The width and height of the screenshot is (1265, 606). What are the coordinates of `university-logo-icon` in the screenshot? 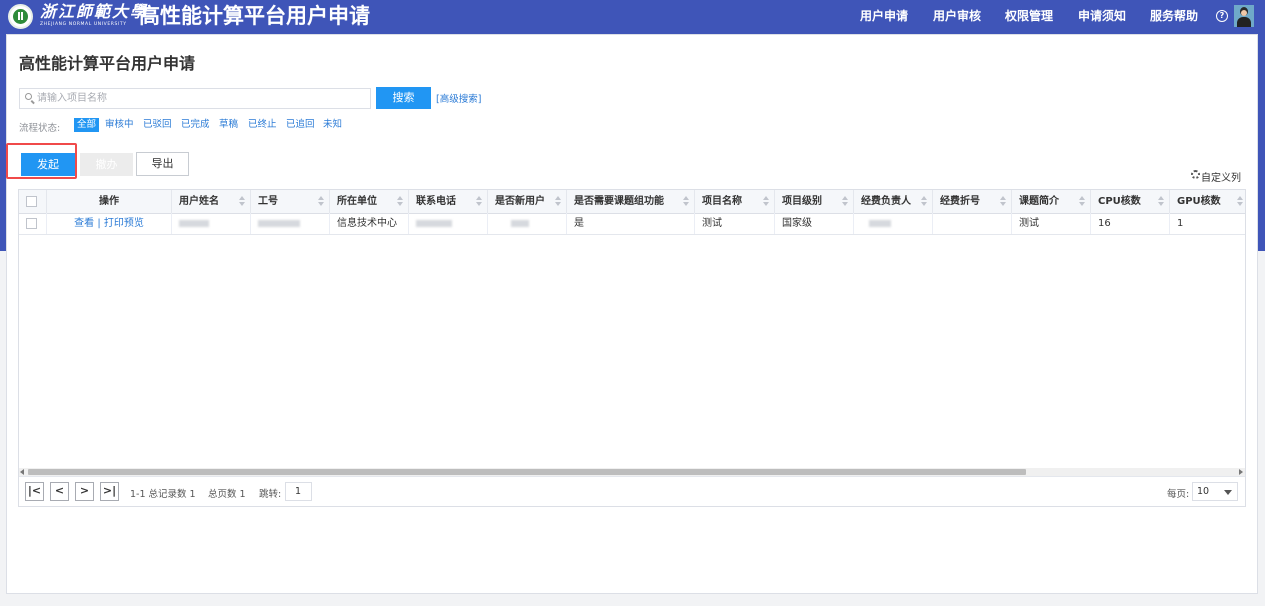 It's located at (20, 16).